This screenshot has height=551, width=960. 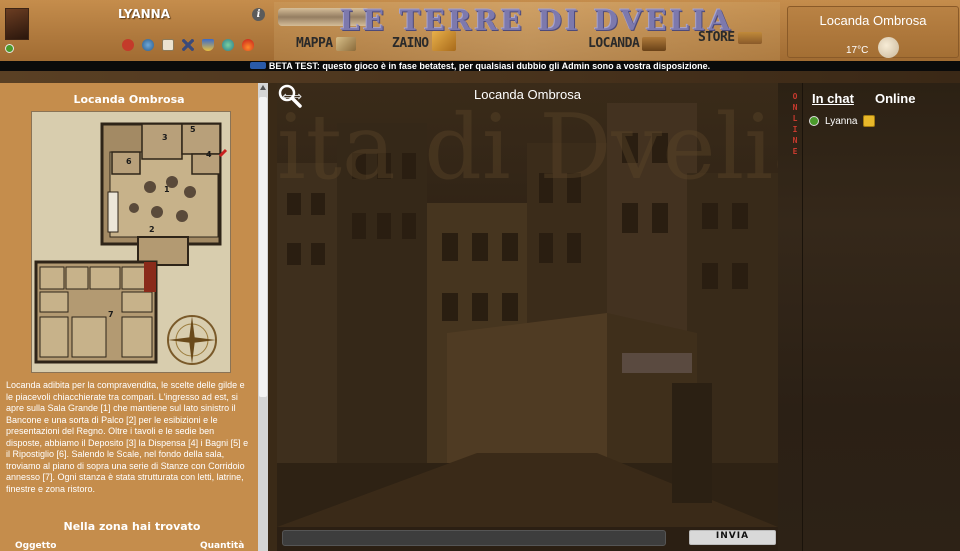 I want to click on player-avatar, so click(x=17, y=24).